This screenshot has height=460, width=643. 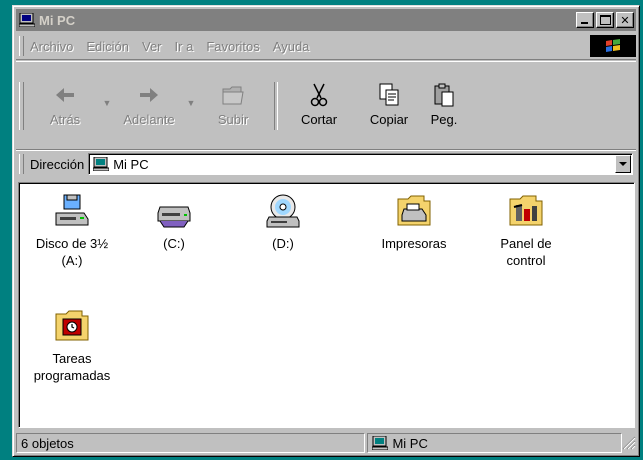 I want to click on drive-a-label: Disco de 3½ (A:), so click(x=72, y=252).